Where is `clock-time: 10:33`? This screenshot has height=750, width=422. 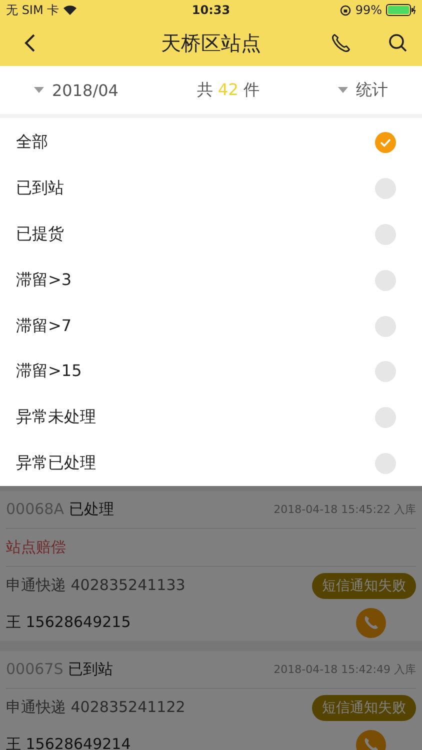
clock-time: 10:33 is located at coordinates (211, 10).